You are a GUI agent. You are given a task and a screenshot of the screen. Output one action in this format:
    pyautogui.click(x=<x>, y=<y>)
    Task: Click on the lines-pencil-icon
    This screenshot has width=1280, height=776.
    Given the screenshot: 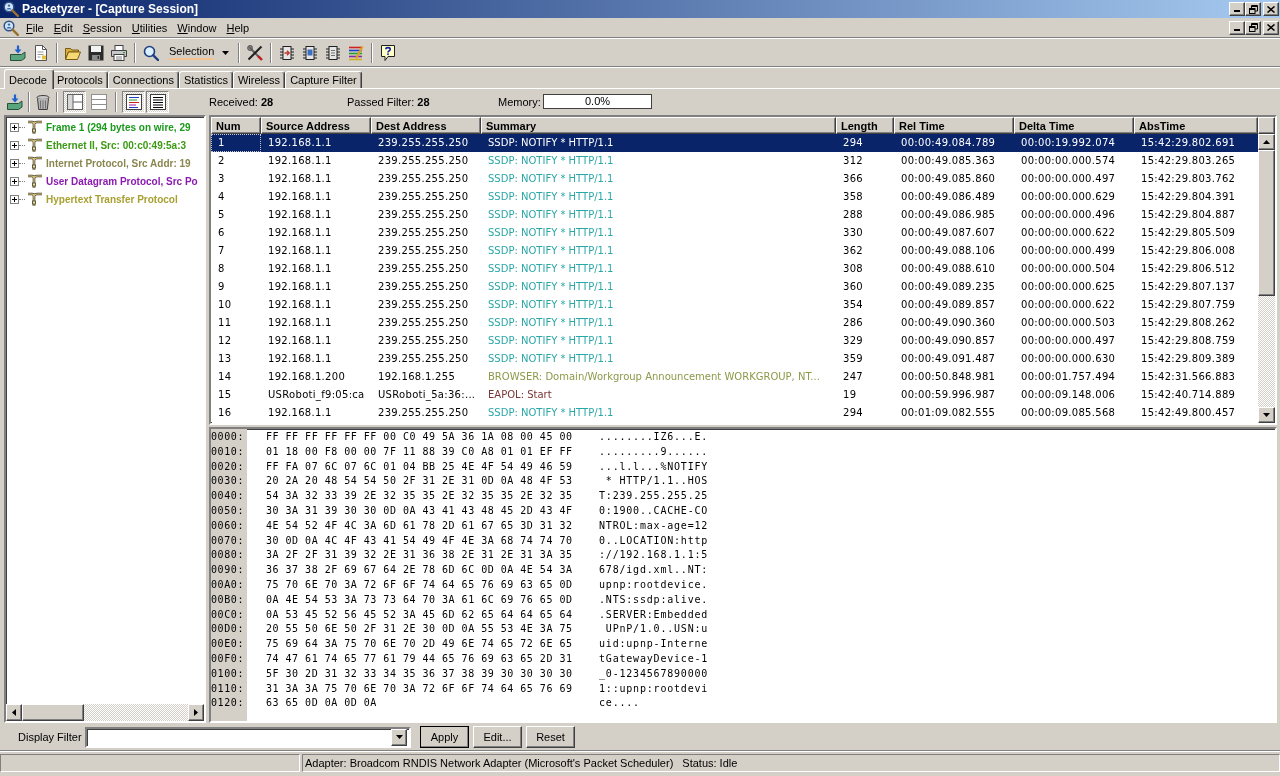 What is the action you would take?
    pyautogui.click(x=356, y=52)
    